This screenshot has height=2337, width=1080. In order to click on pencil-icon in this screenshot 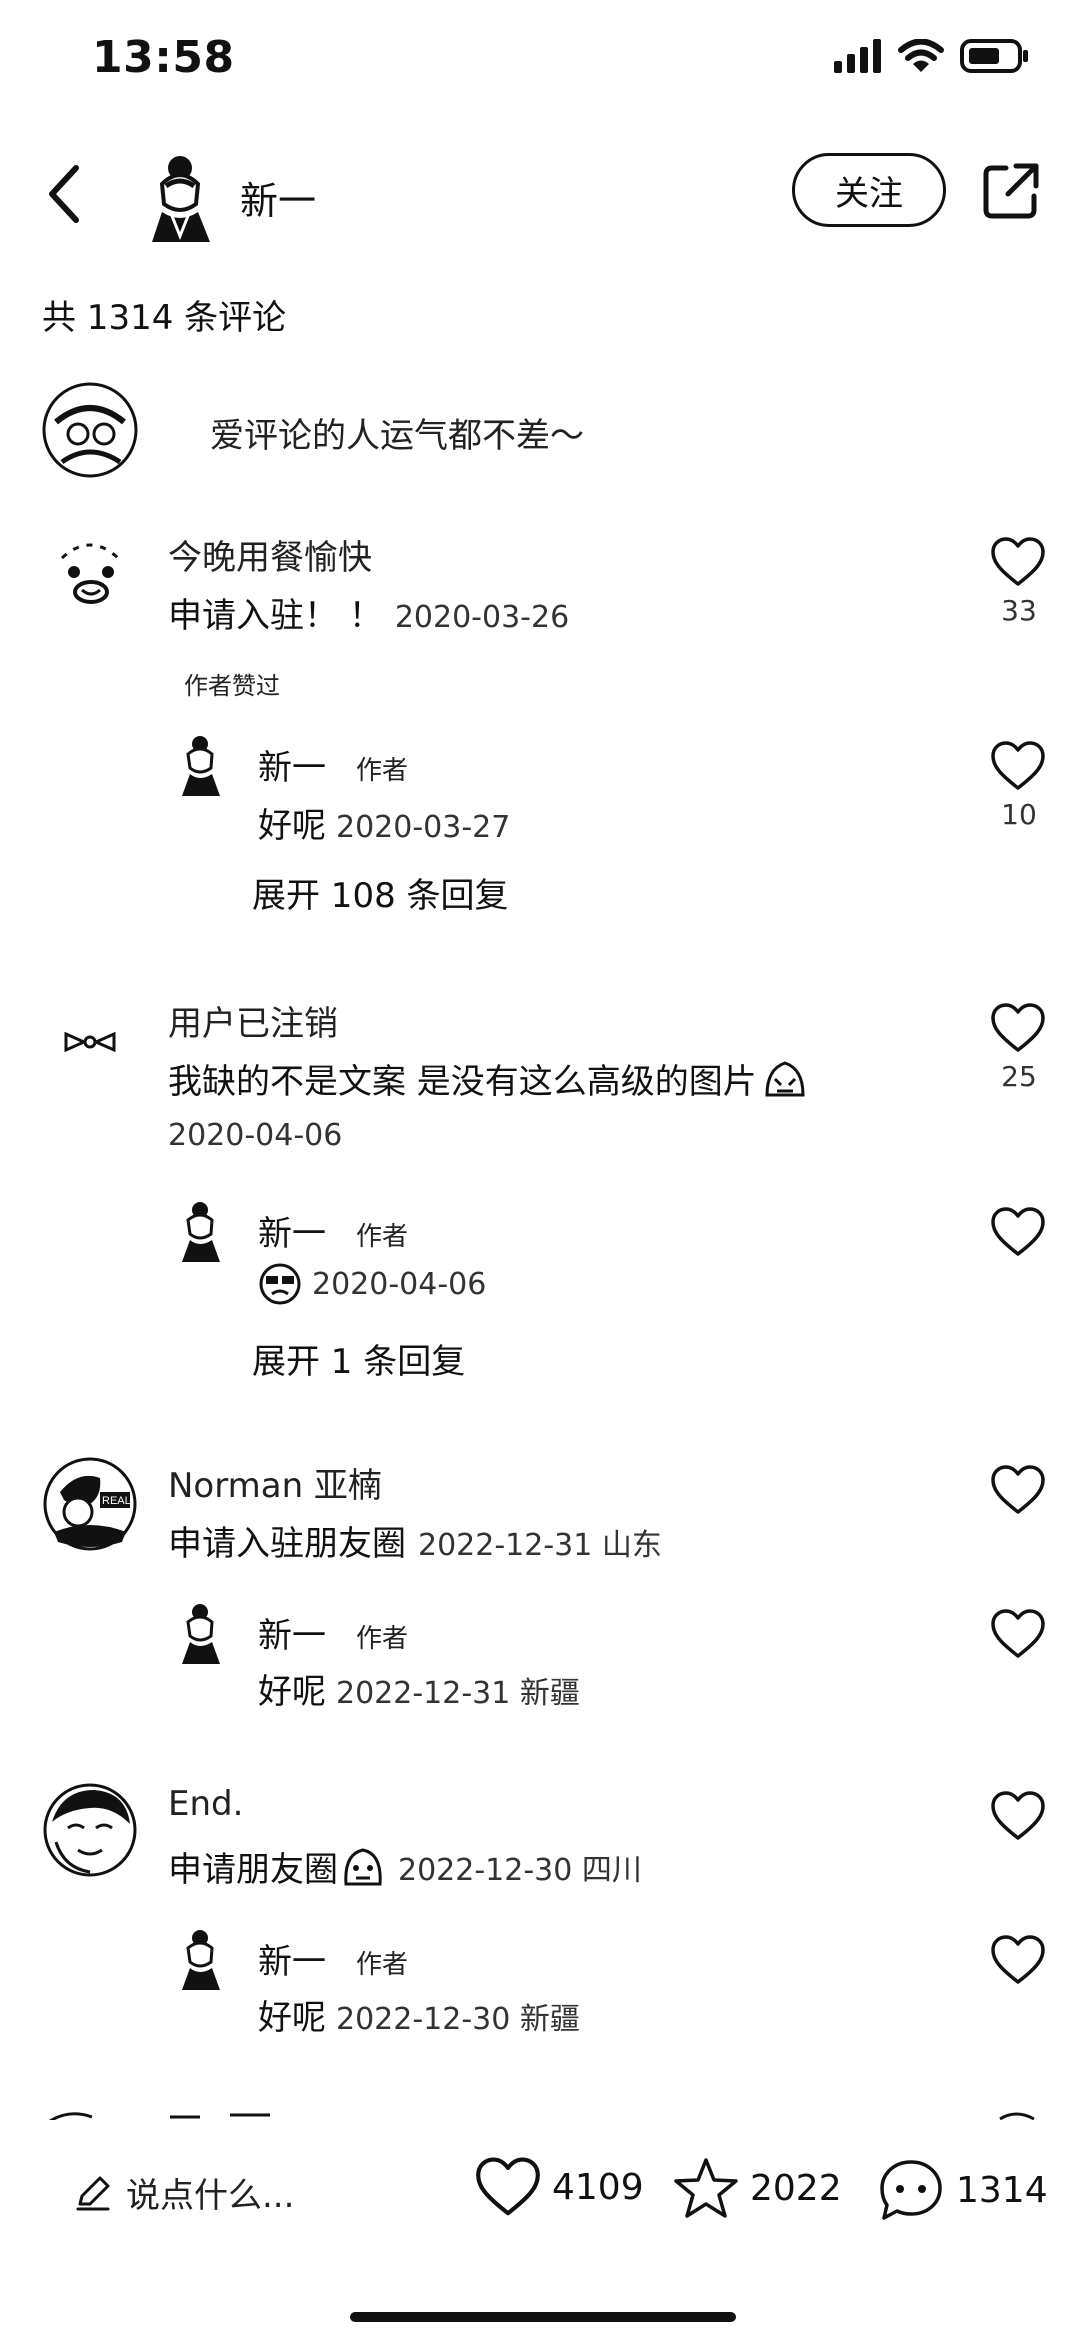, I will do `click(93, 2193)`.